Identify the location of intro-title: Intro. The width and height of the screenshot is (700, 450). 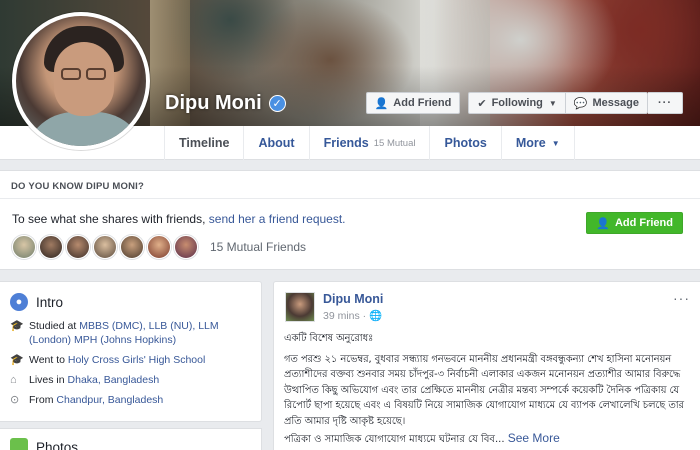
(50, 302).